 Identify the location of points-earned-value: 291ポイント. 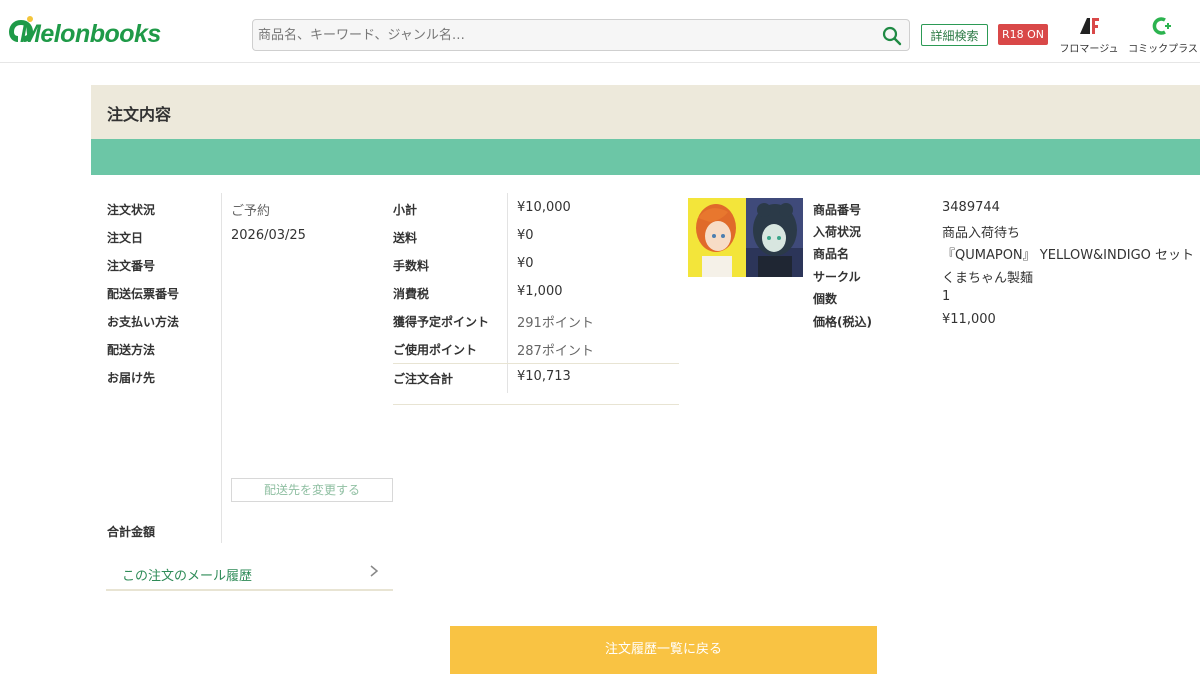
(555, 323).